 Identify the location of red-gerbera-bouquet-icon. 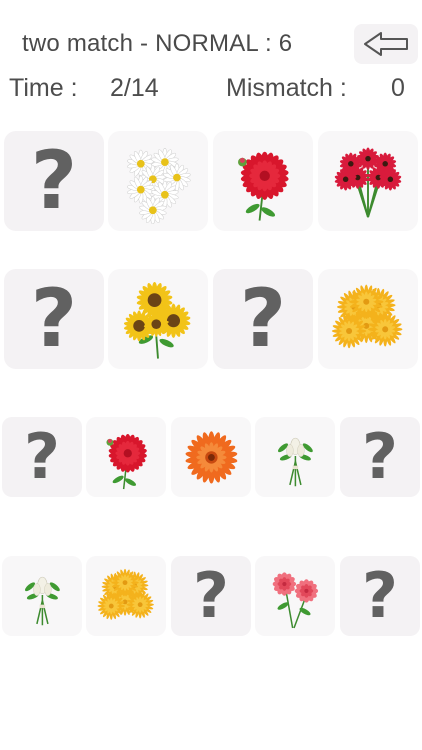
(368, 182).